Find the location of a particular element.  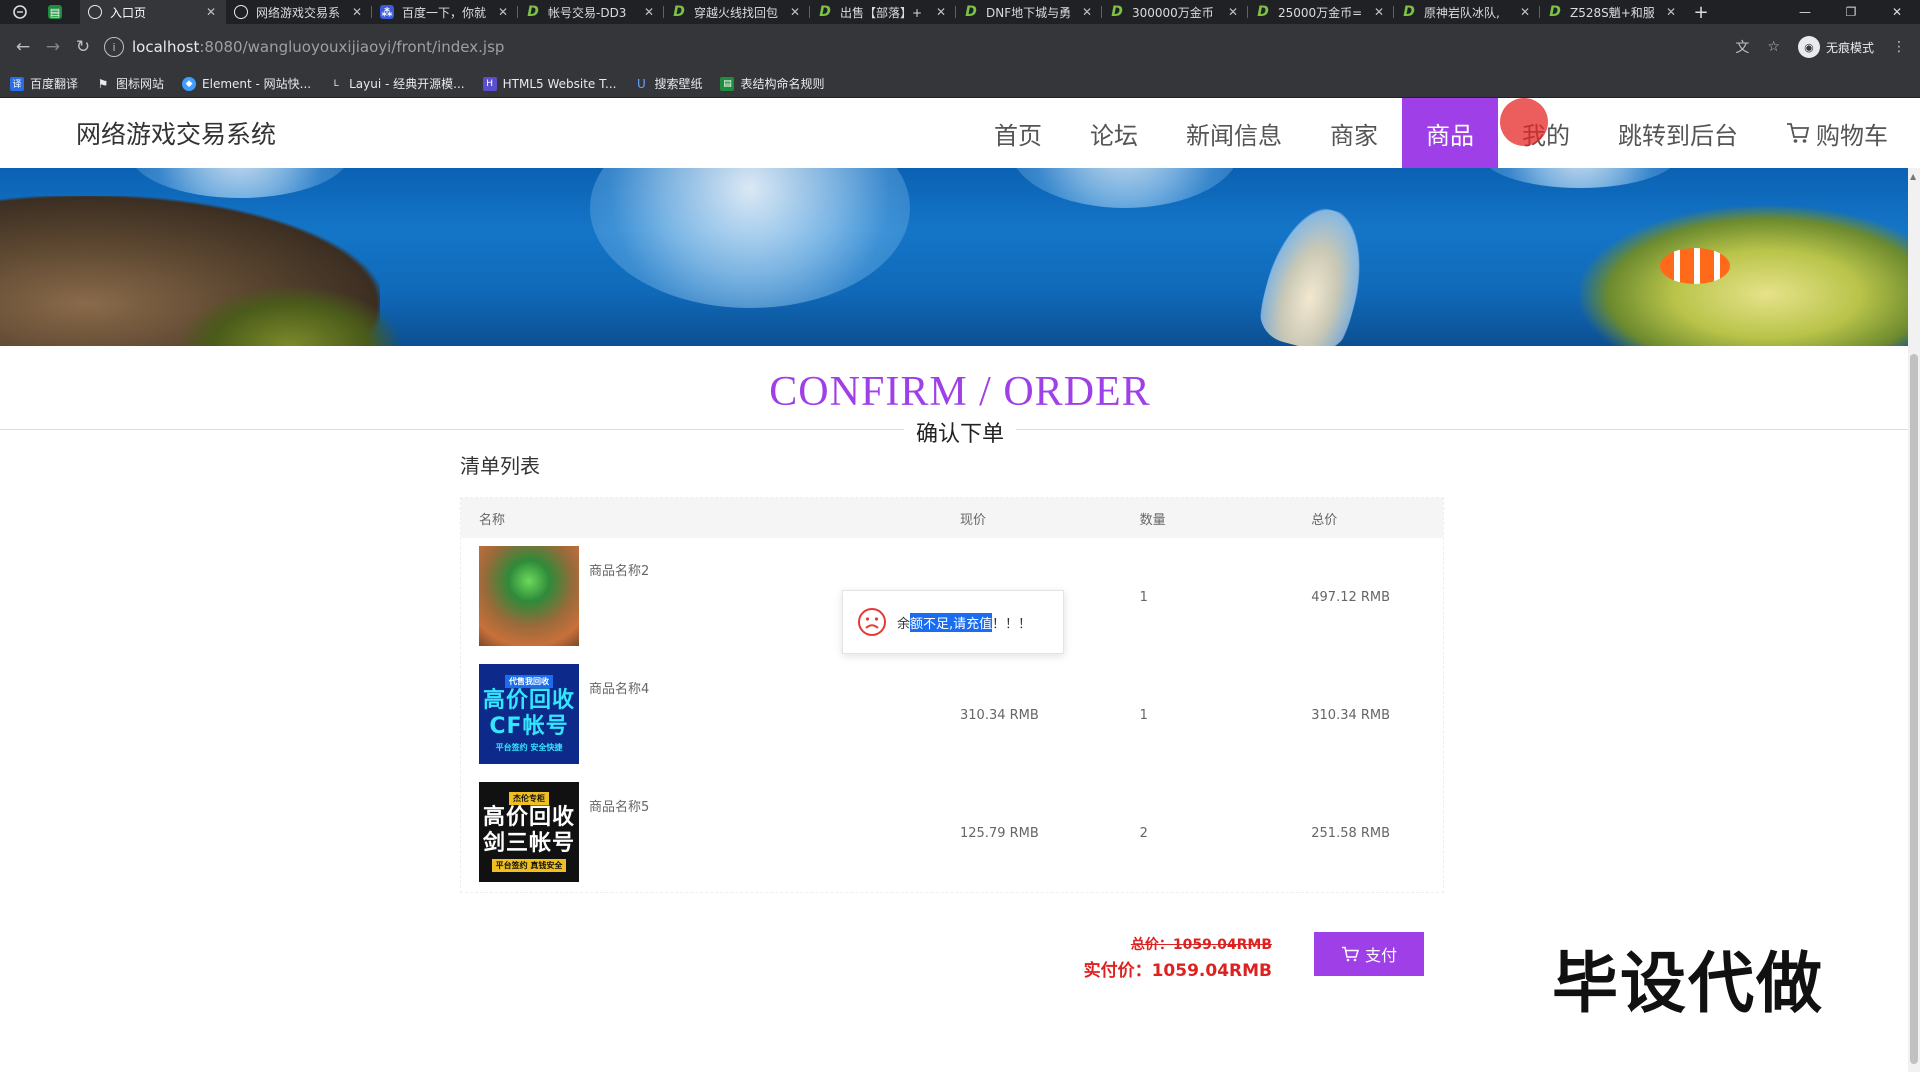

star-icon: ☆ is located at coordinates (1773, 47).